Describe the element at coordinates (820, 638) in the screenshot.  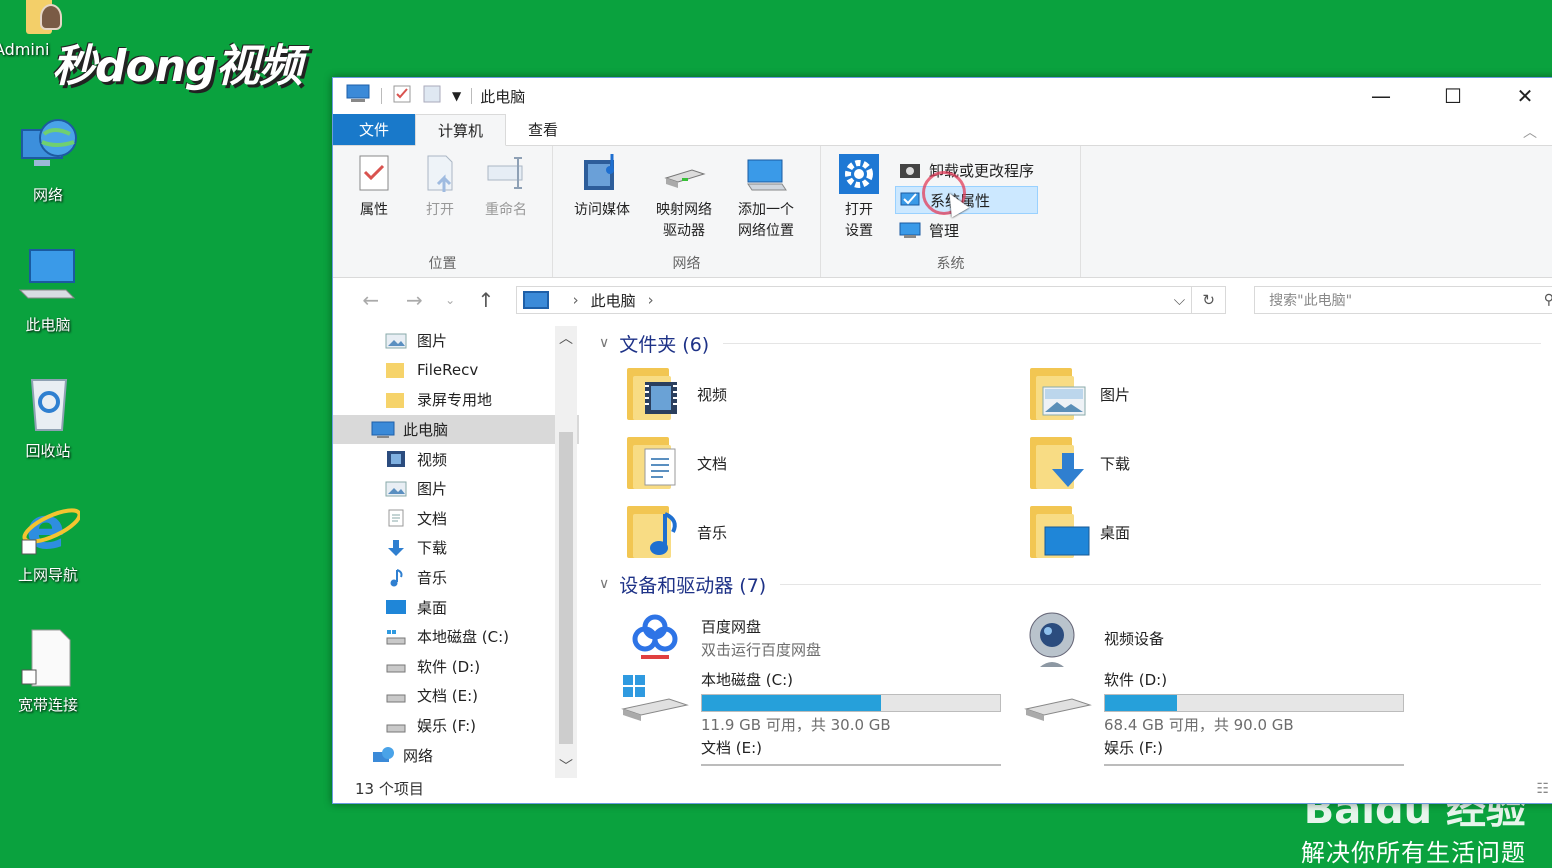
I see `device-baidu-netdisk: 百度网盘 双击运行百度网盘` at that location.